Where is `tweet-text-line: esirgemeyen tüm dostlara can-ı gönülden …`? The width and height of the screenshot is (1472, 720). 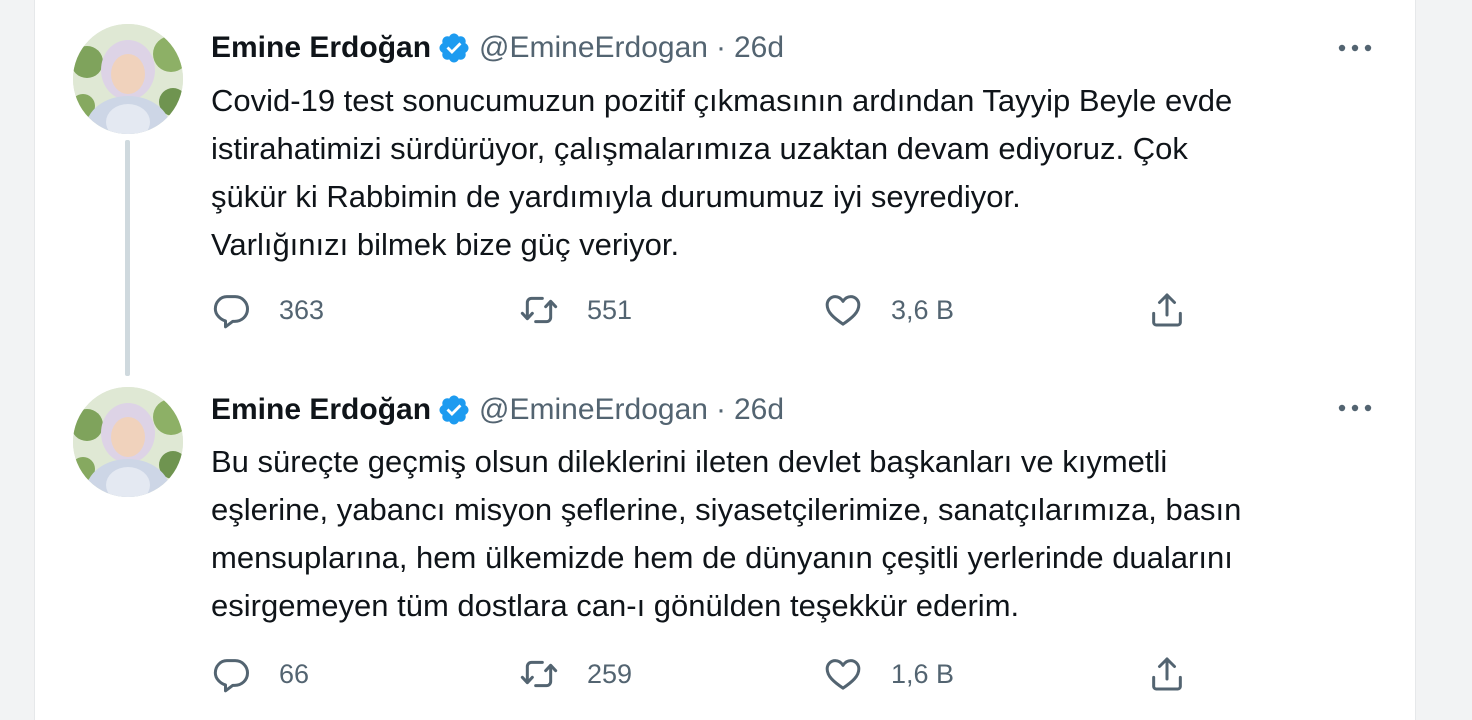 tweet-text-line: esirgemeyen tüm dostlara can-ı gönülden … is located at coordinates (615, 605).